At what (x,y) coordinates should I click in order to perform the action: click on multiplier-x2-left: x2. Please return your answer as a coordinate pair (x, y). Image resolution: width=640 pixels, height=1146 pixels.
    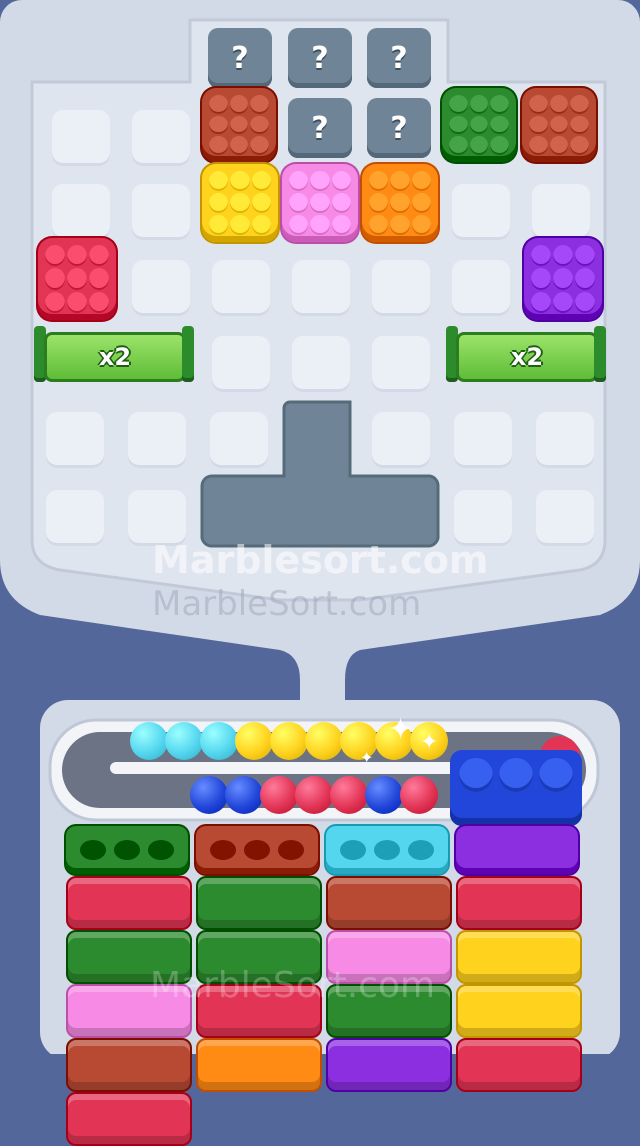
    Looking at the image, I should click on (115, 357).